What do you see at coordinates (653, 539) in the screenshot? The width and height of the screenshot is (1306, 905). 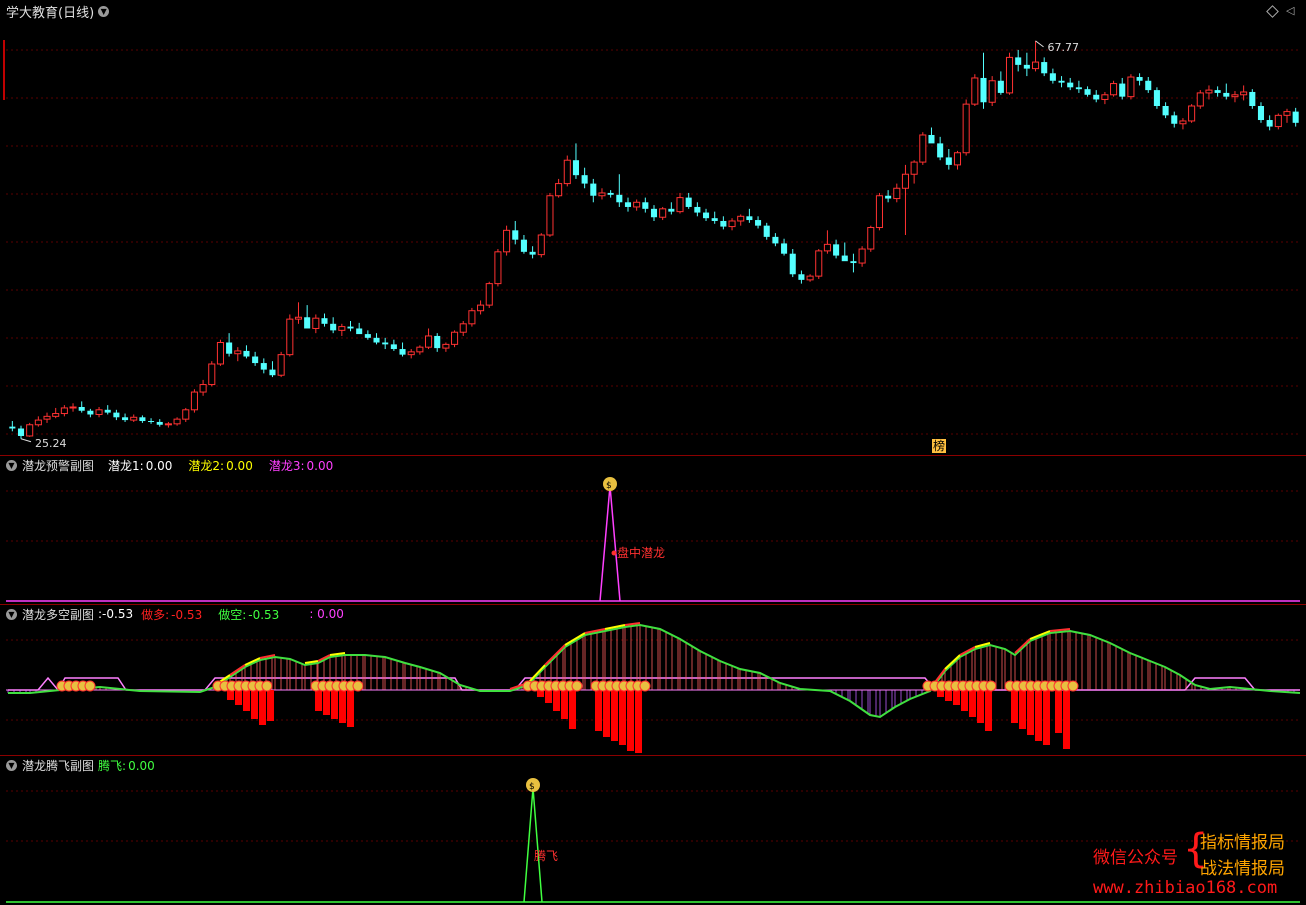 I see `sub1-chart: $ 盘中潜龙` at bounding box center [653, 539].